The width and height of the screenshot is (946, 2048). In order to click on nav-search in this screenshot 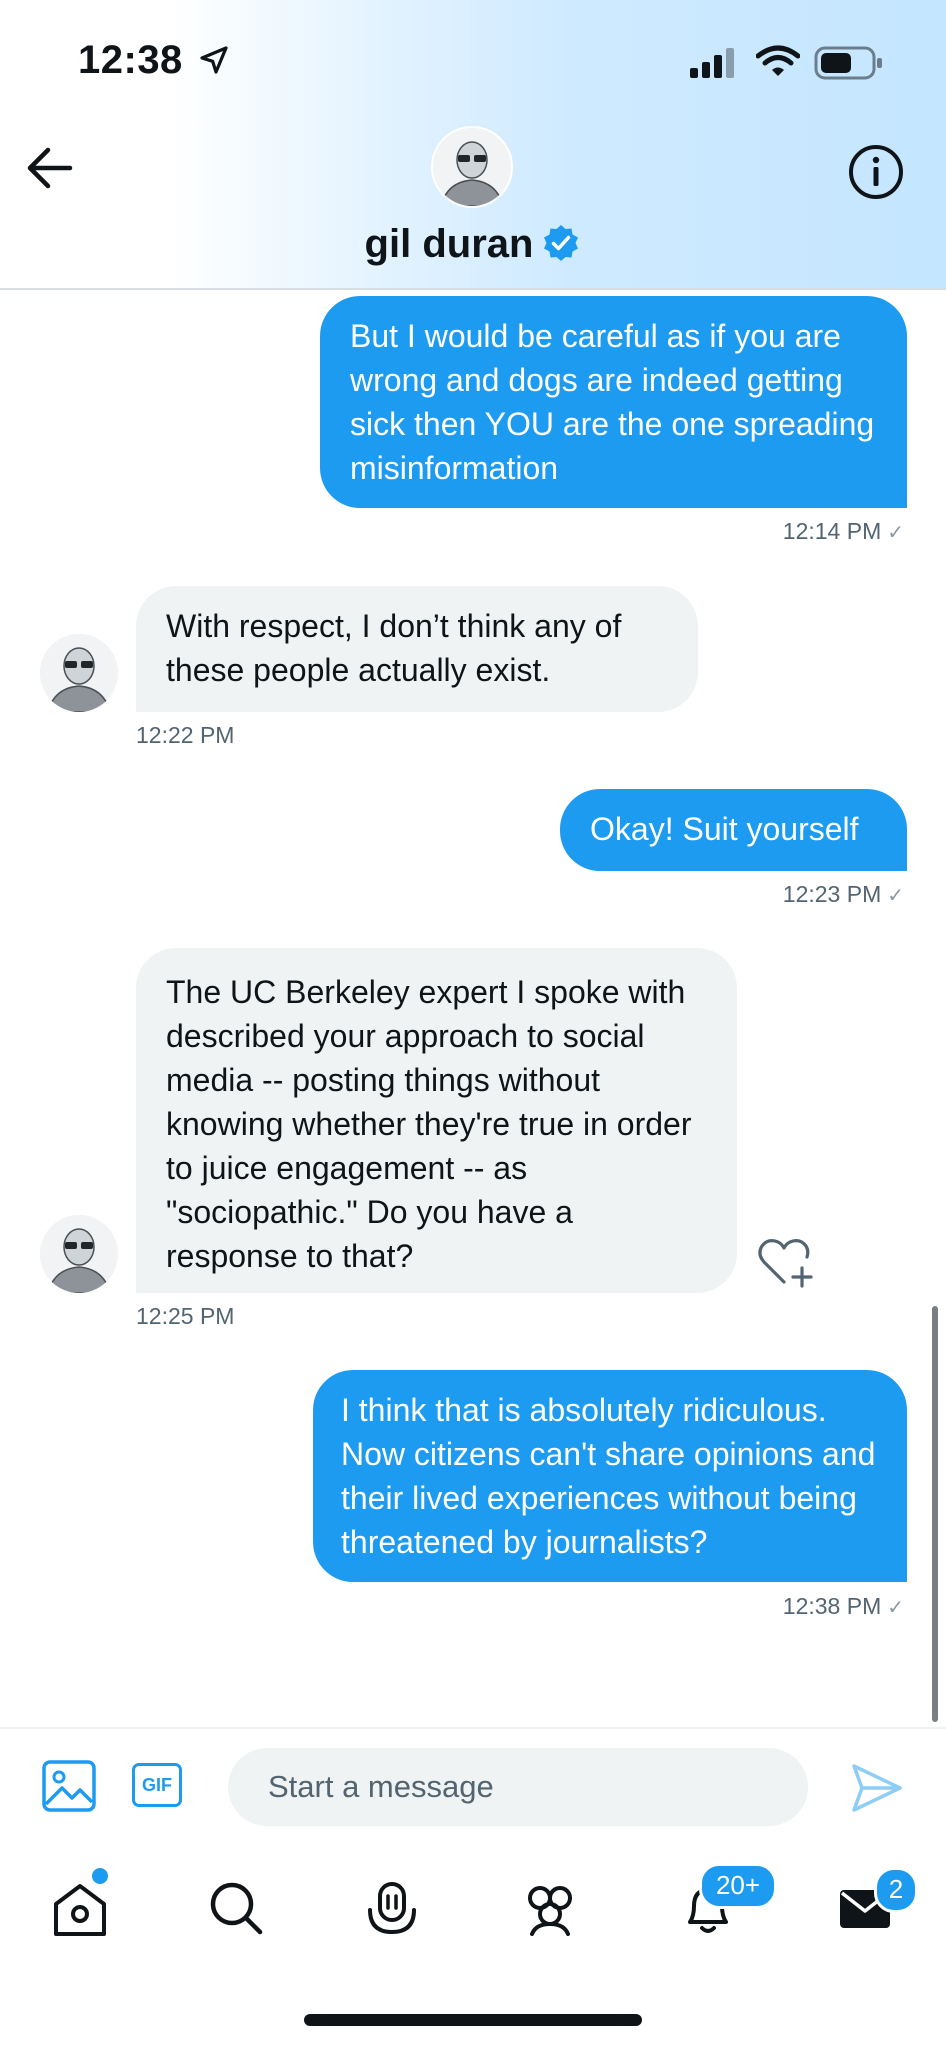, I will do `click(236, 1908)`.